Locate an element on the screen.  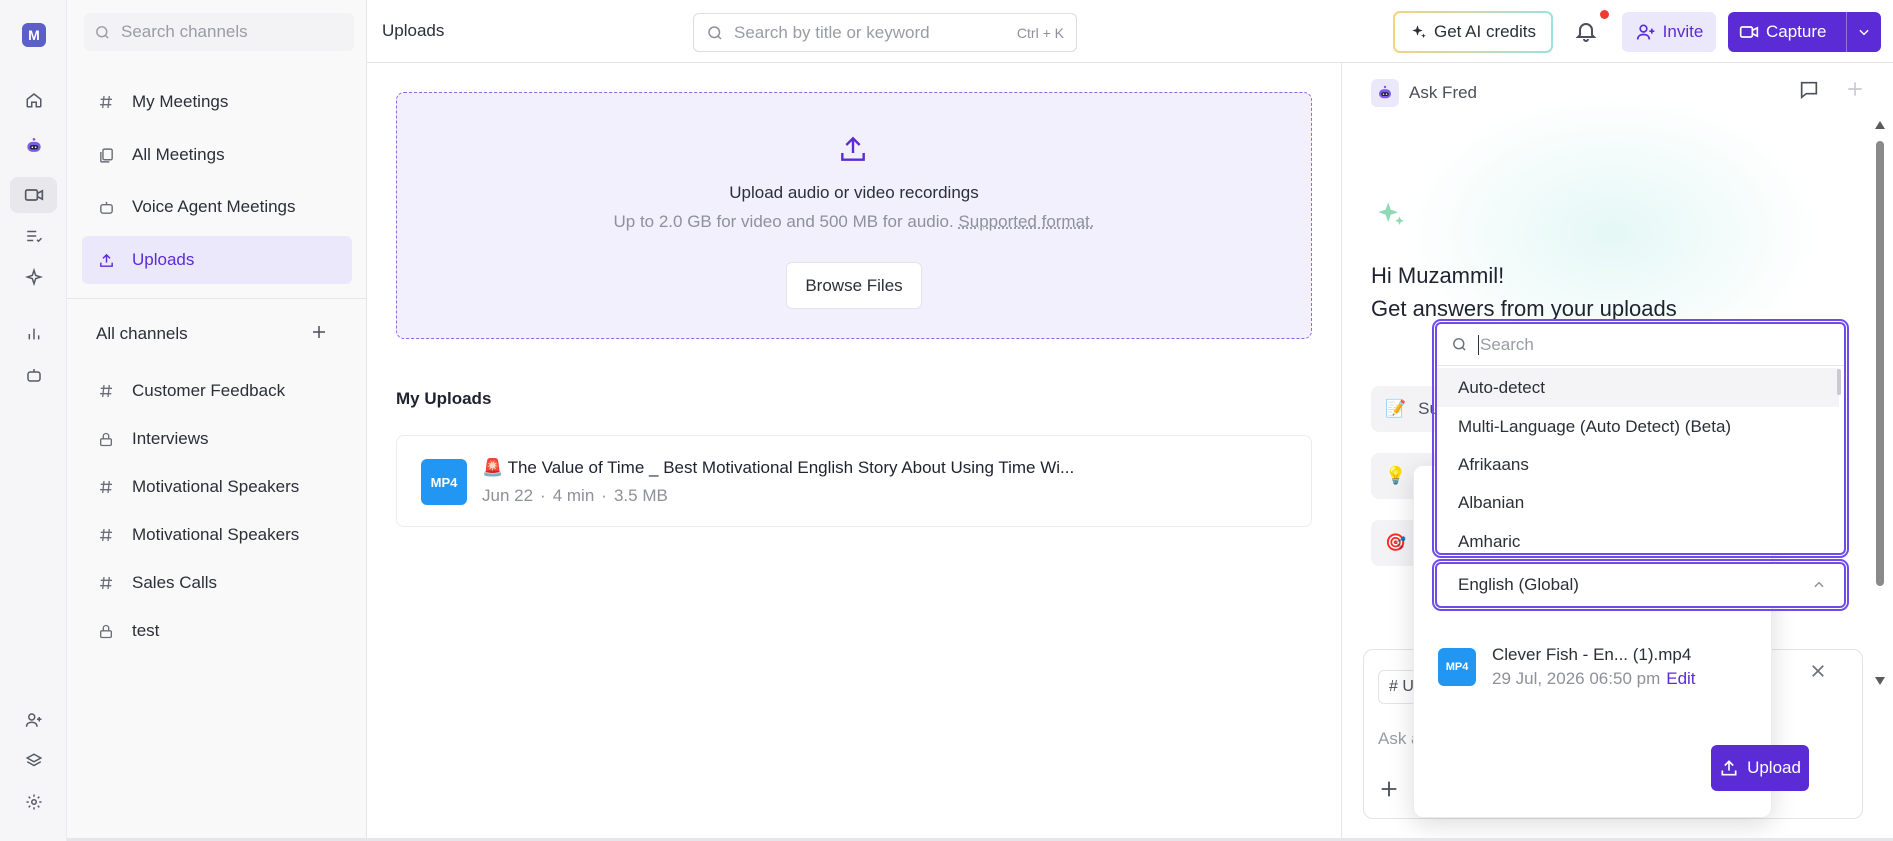
language-option: Albanian is located at coordinates (1638, 502).